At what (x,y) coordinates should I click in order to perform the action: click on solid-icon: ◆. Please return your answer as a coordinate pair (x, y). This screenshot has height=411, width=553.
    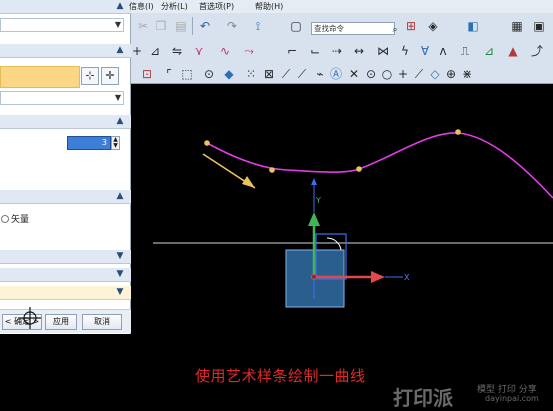
    Looking at the image, I should click on (229, 74).